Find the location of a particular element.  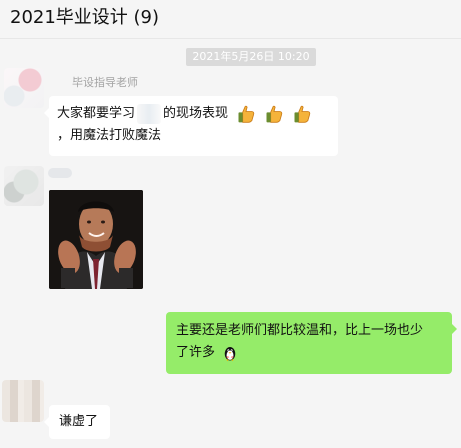

message-text: 了许多 is located at coordinates (196, 352).